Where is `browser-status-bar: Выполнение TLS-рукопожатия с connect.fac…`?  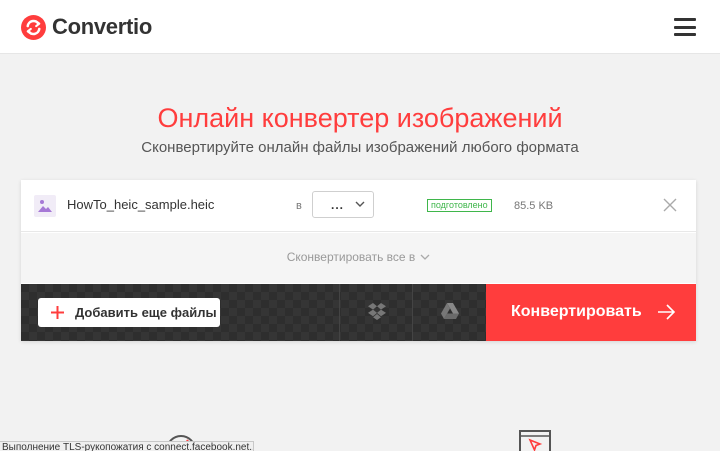
browser-status-bar: Выполнение TLS-рукопожатия с connect.fac… is located at coordinates (127, 446).